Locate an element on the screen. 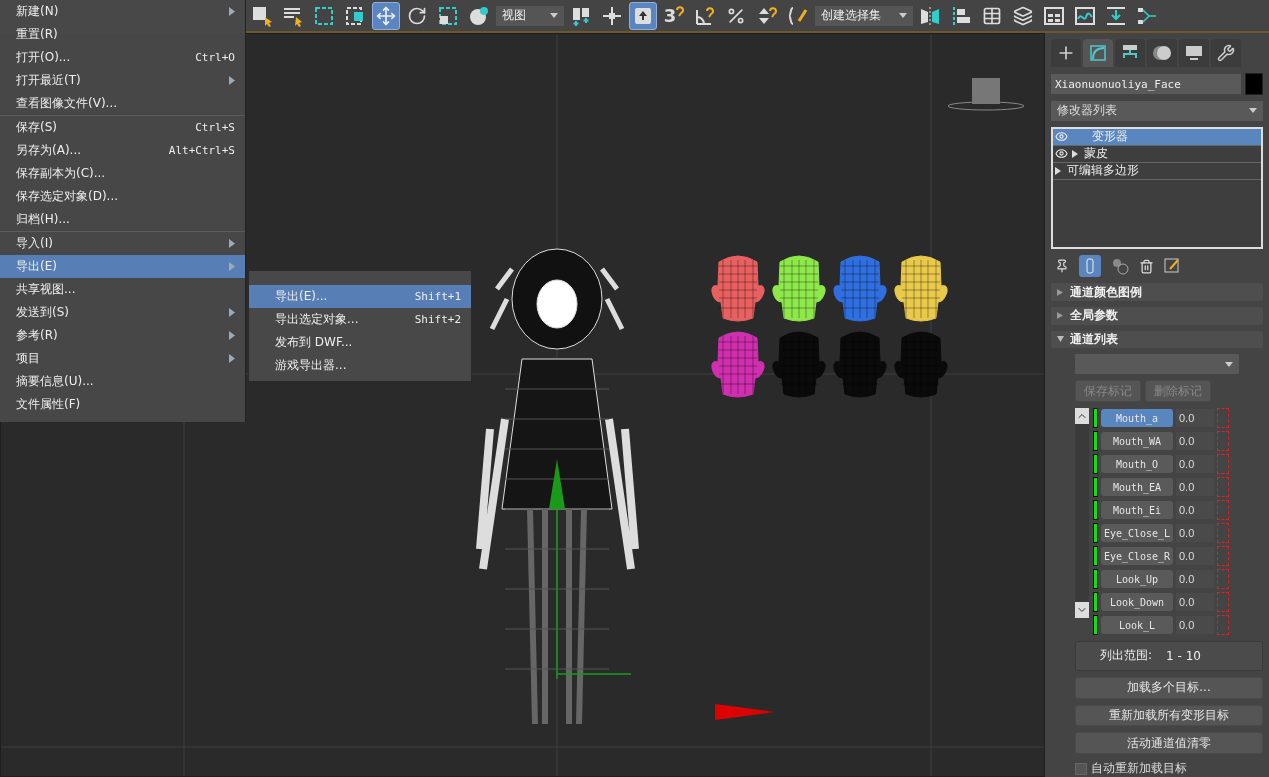 The width and height of the screenshot is (1269, 777). menu-item: 发送到(S) is located at coordinates (122, 312).